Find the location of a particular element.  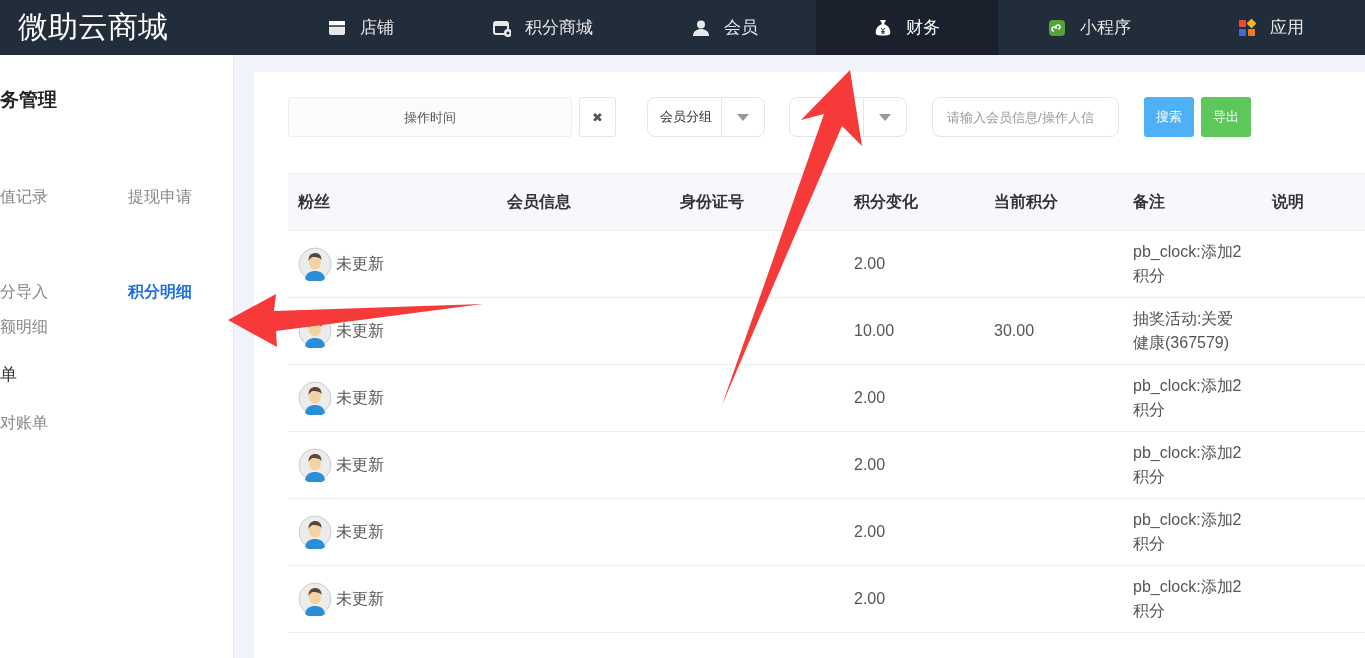

column-header: 说明 is located at coordinates (1287, 201).